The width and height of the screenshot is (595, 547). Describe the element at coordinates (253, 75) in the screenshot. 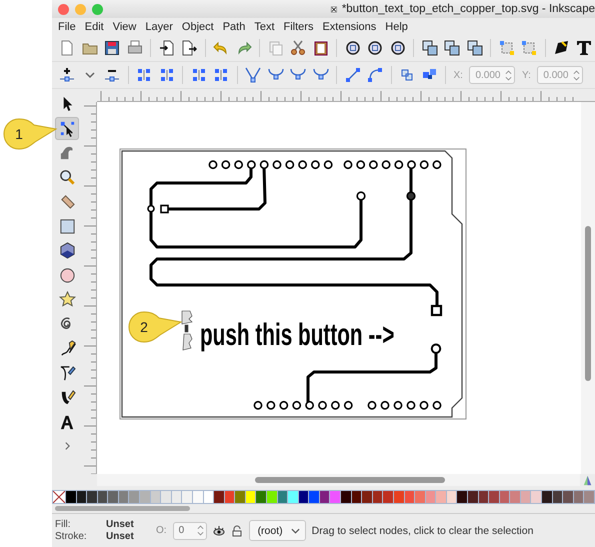

I see `cusp-node-icon` at that location.